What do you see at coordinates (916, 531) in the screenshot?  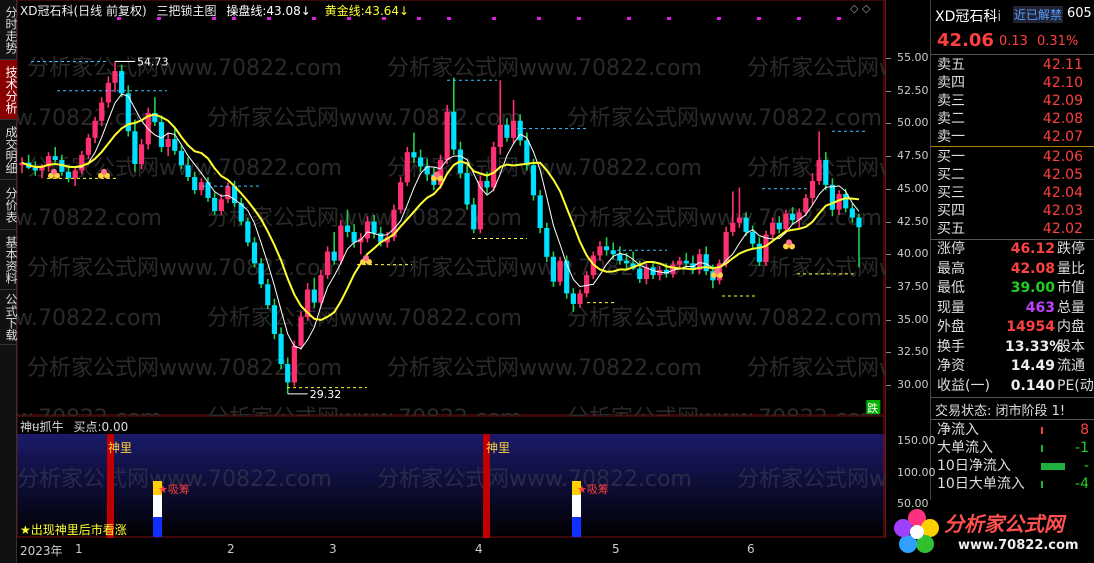 I see `flower-logo-icon` at bounding box center [916, 531].